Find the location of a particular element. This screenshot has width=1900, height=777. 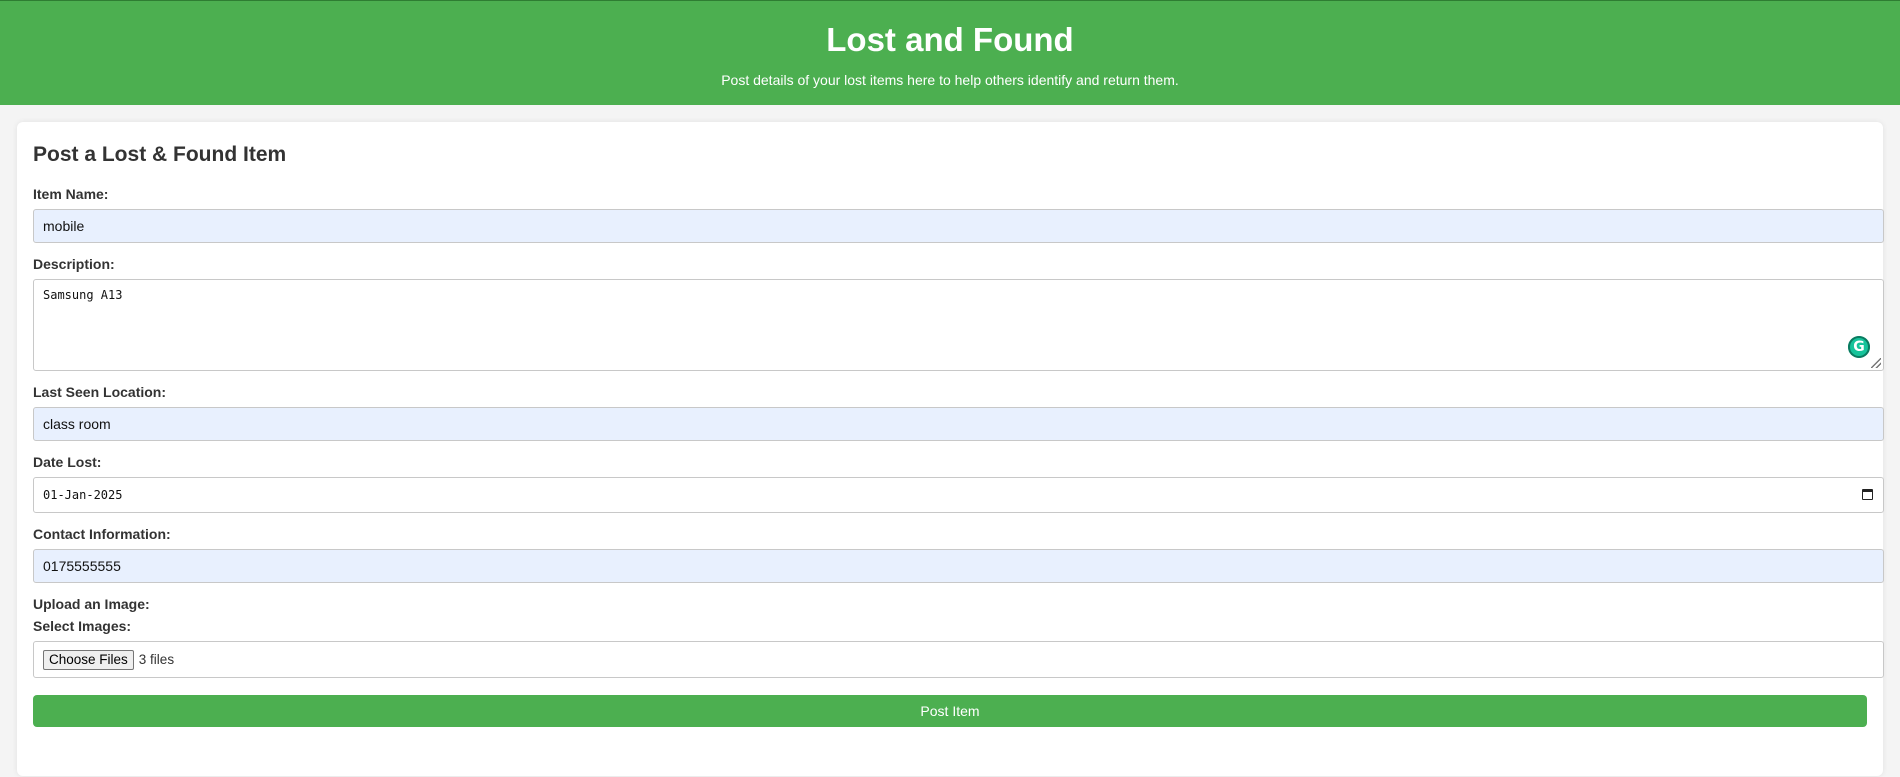

contact-input: 0175555555 is located at coordinates (958, 566).